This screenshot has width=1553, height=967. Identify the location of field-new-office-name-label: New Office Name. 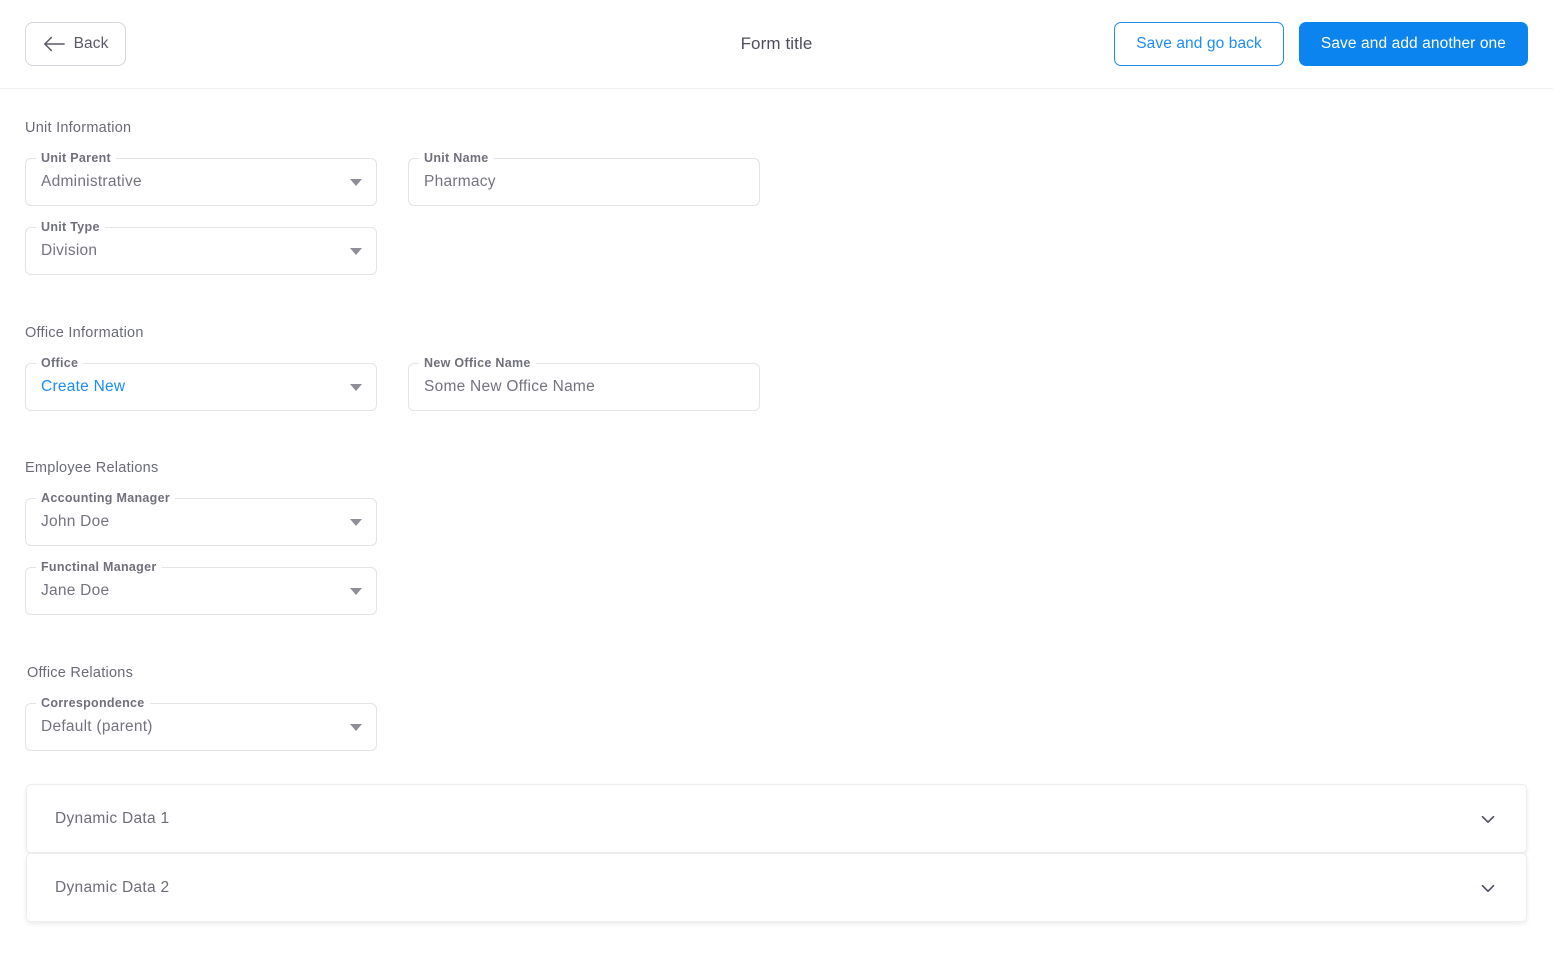
(477, 363).